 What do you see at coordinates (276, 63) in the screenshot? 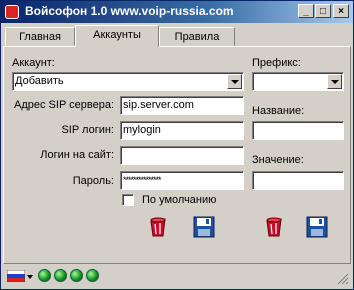
I see `prefix-label: Префикс:` at bounding box center [276, 63].